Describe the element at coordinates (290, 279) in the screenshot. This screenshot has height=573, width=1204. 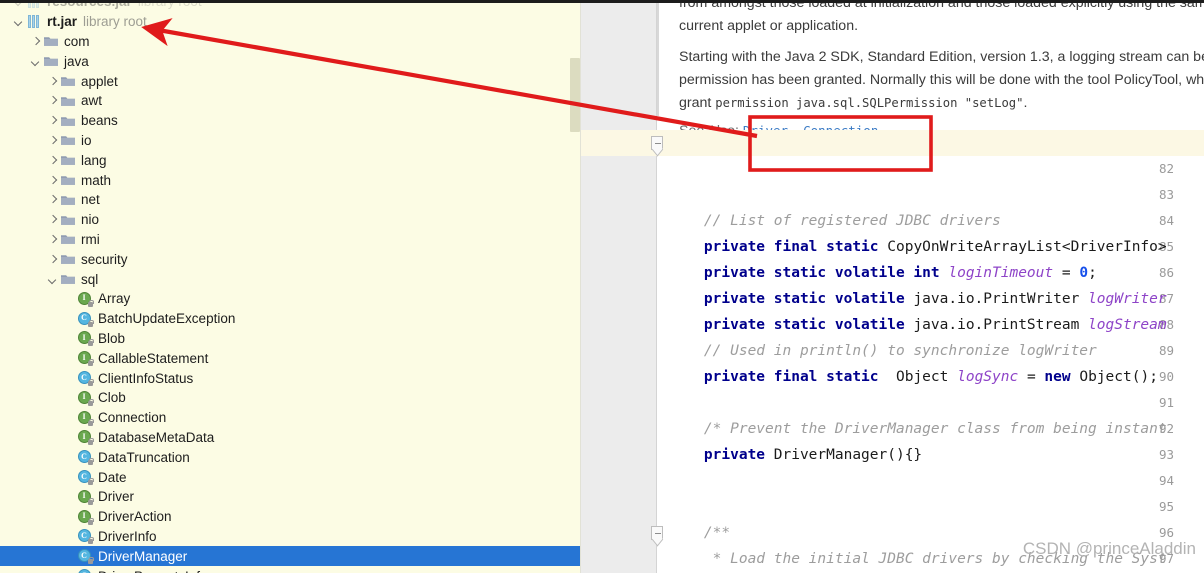
I see `tree-item-sql: sql` at that location.